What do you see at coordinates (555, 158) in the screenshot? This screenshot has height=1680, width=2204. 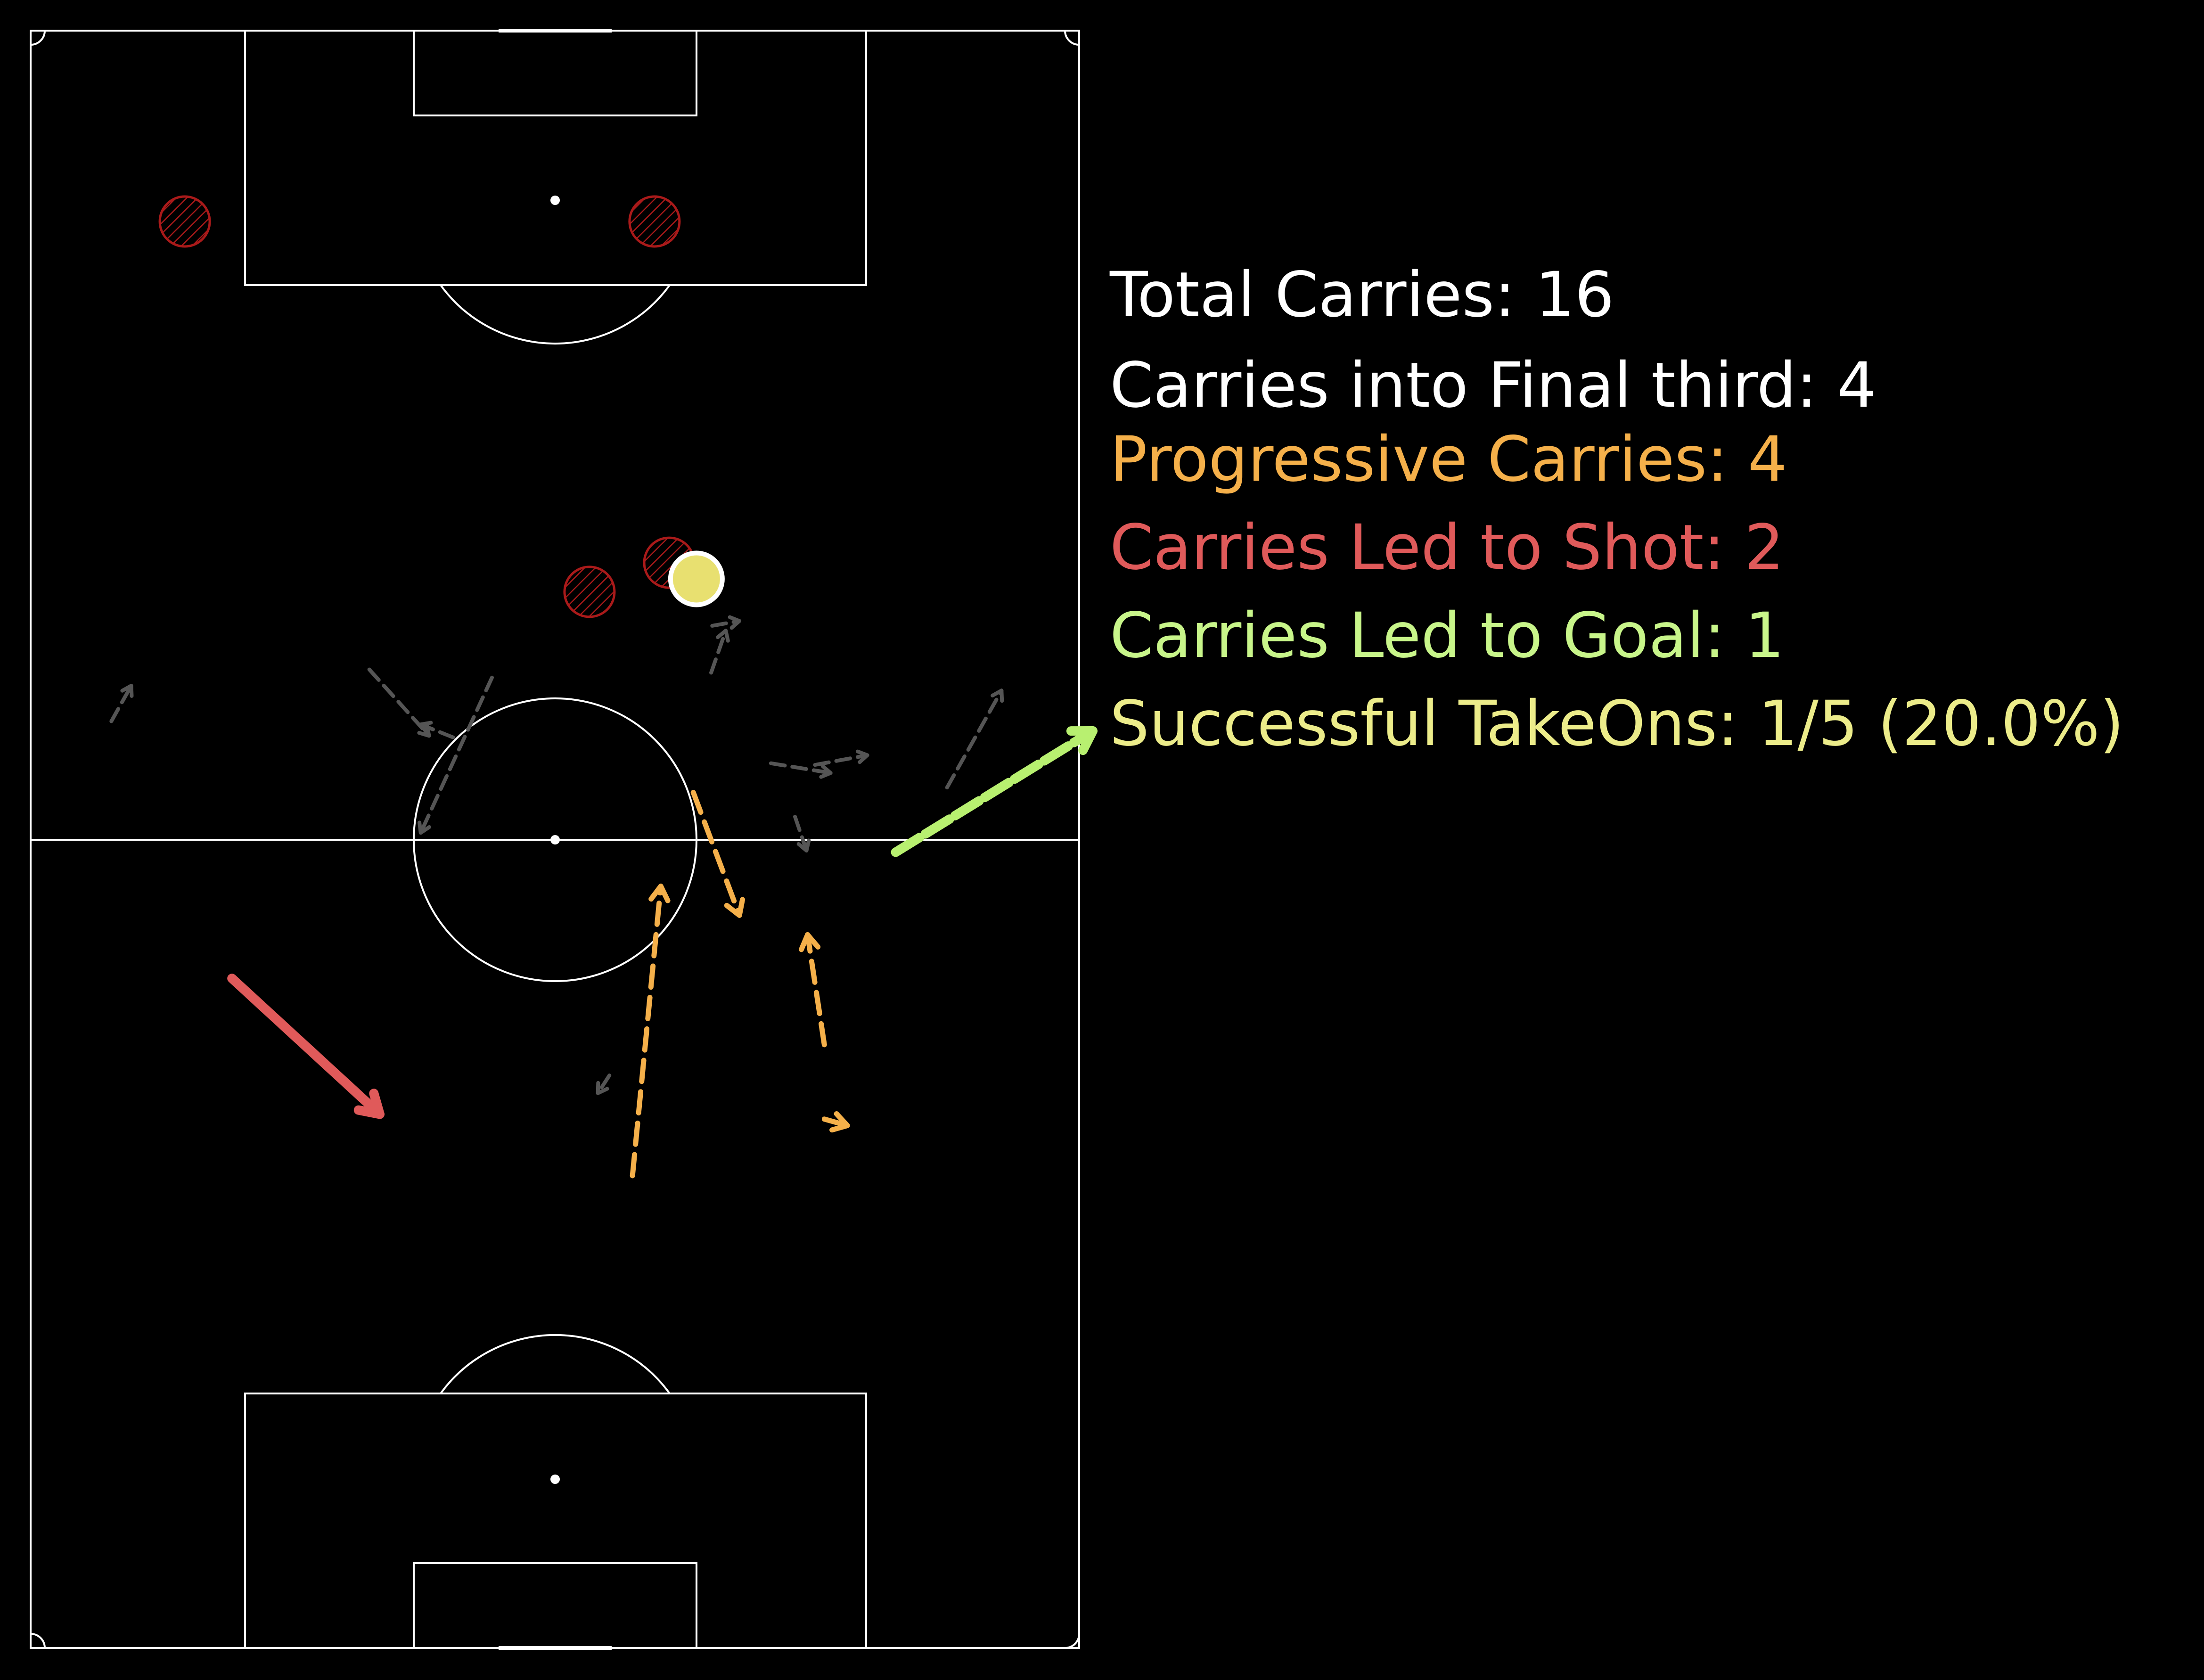 I see `top-penalty-box` at bounding box center [555, 158].